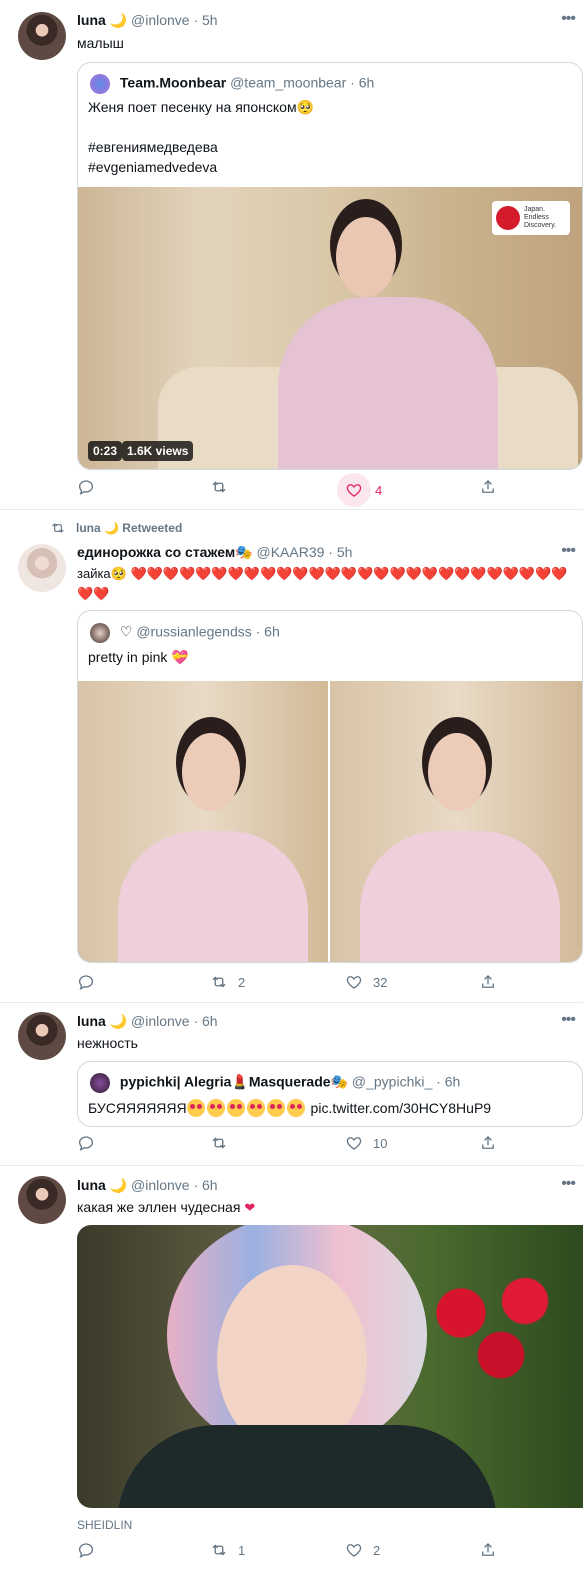  I want to click on quote-header: ♡ @russianlegendss · 6h, so click(185, 633).